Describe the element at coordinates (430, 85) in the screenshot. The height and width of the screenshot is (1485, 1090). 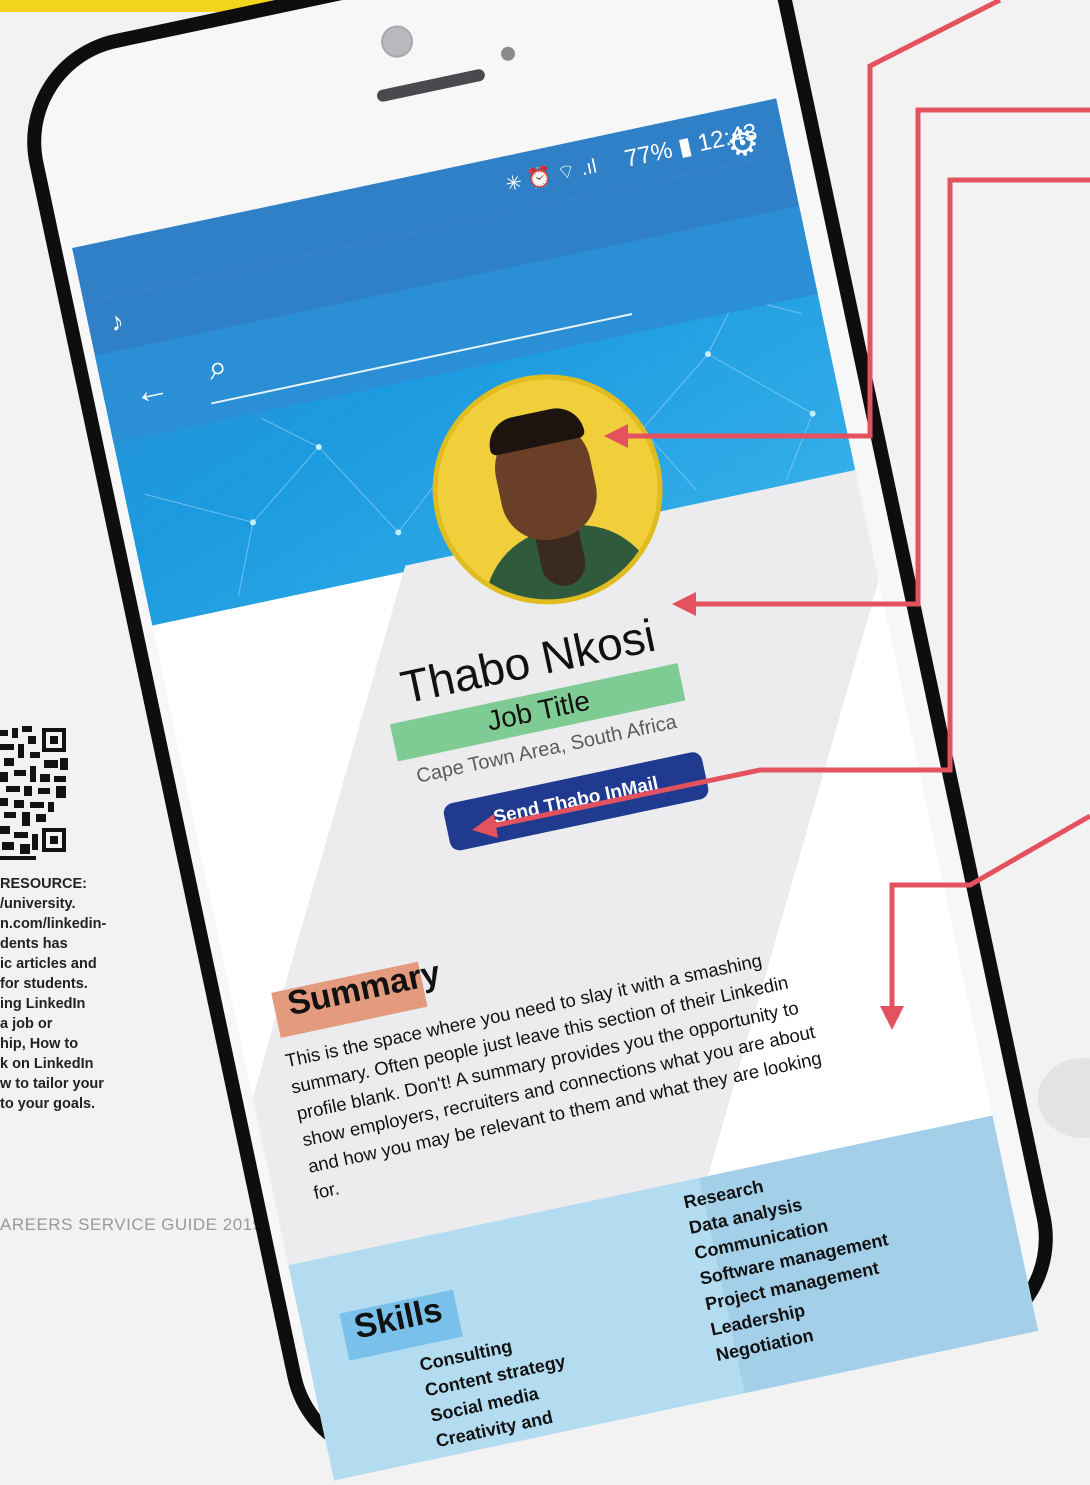
I see `speaker-grille` at that location.